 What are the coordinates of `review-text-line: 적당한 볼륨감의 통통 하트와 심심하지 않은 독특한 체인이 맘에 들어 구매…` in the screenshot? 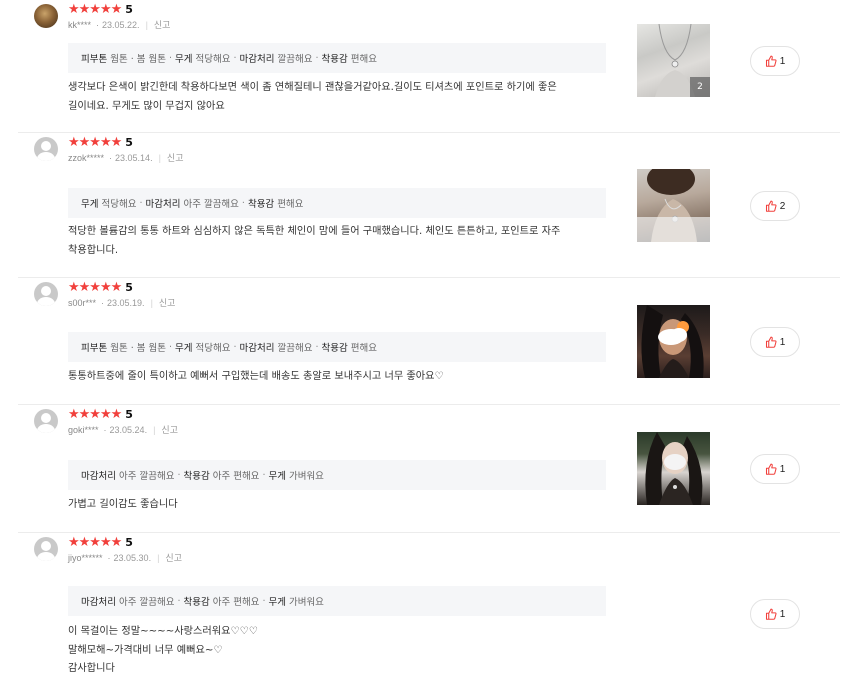 It's located at (314, 231).